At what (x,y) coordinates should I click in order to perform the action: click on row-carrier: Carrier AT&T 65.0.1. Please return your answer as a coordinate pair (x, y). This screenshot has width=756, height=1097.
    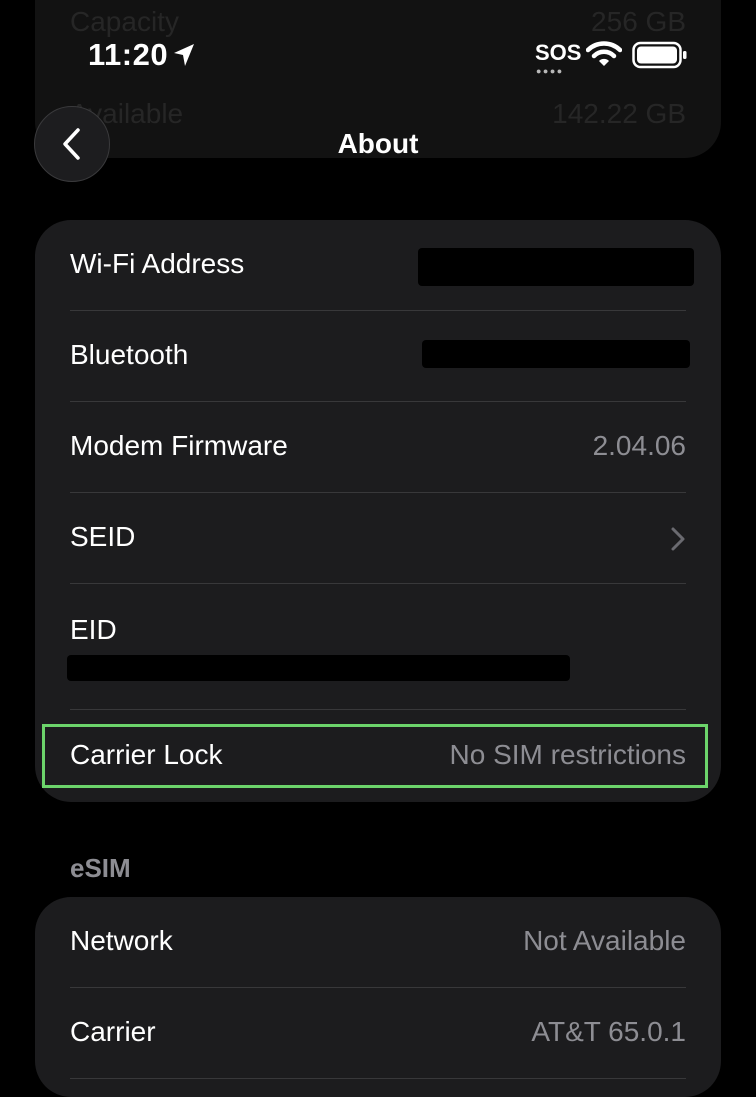
    Looking at the image, I should click on (378, 1033).